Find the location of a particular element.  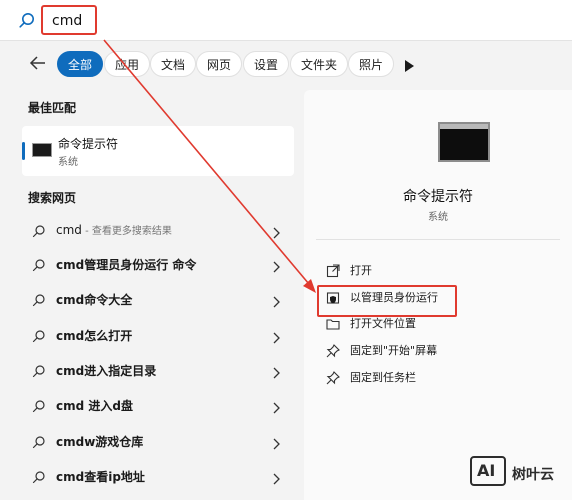

web-search-result: cmd怎么打开 is located at coordinates (158, 335).